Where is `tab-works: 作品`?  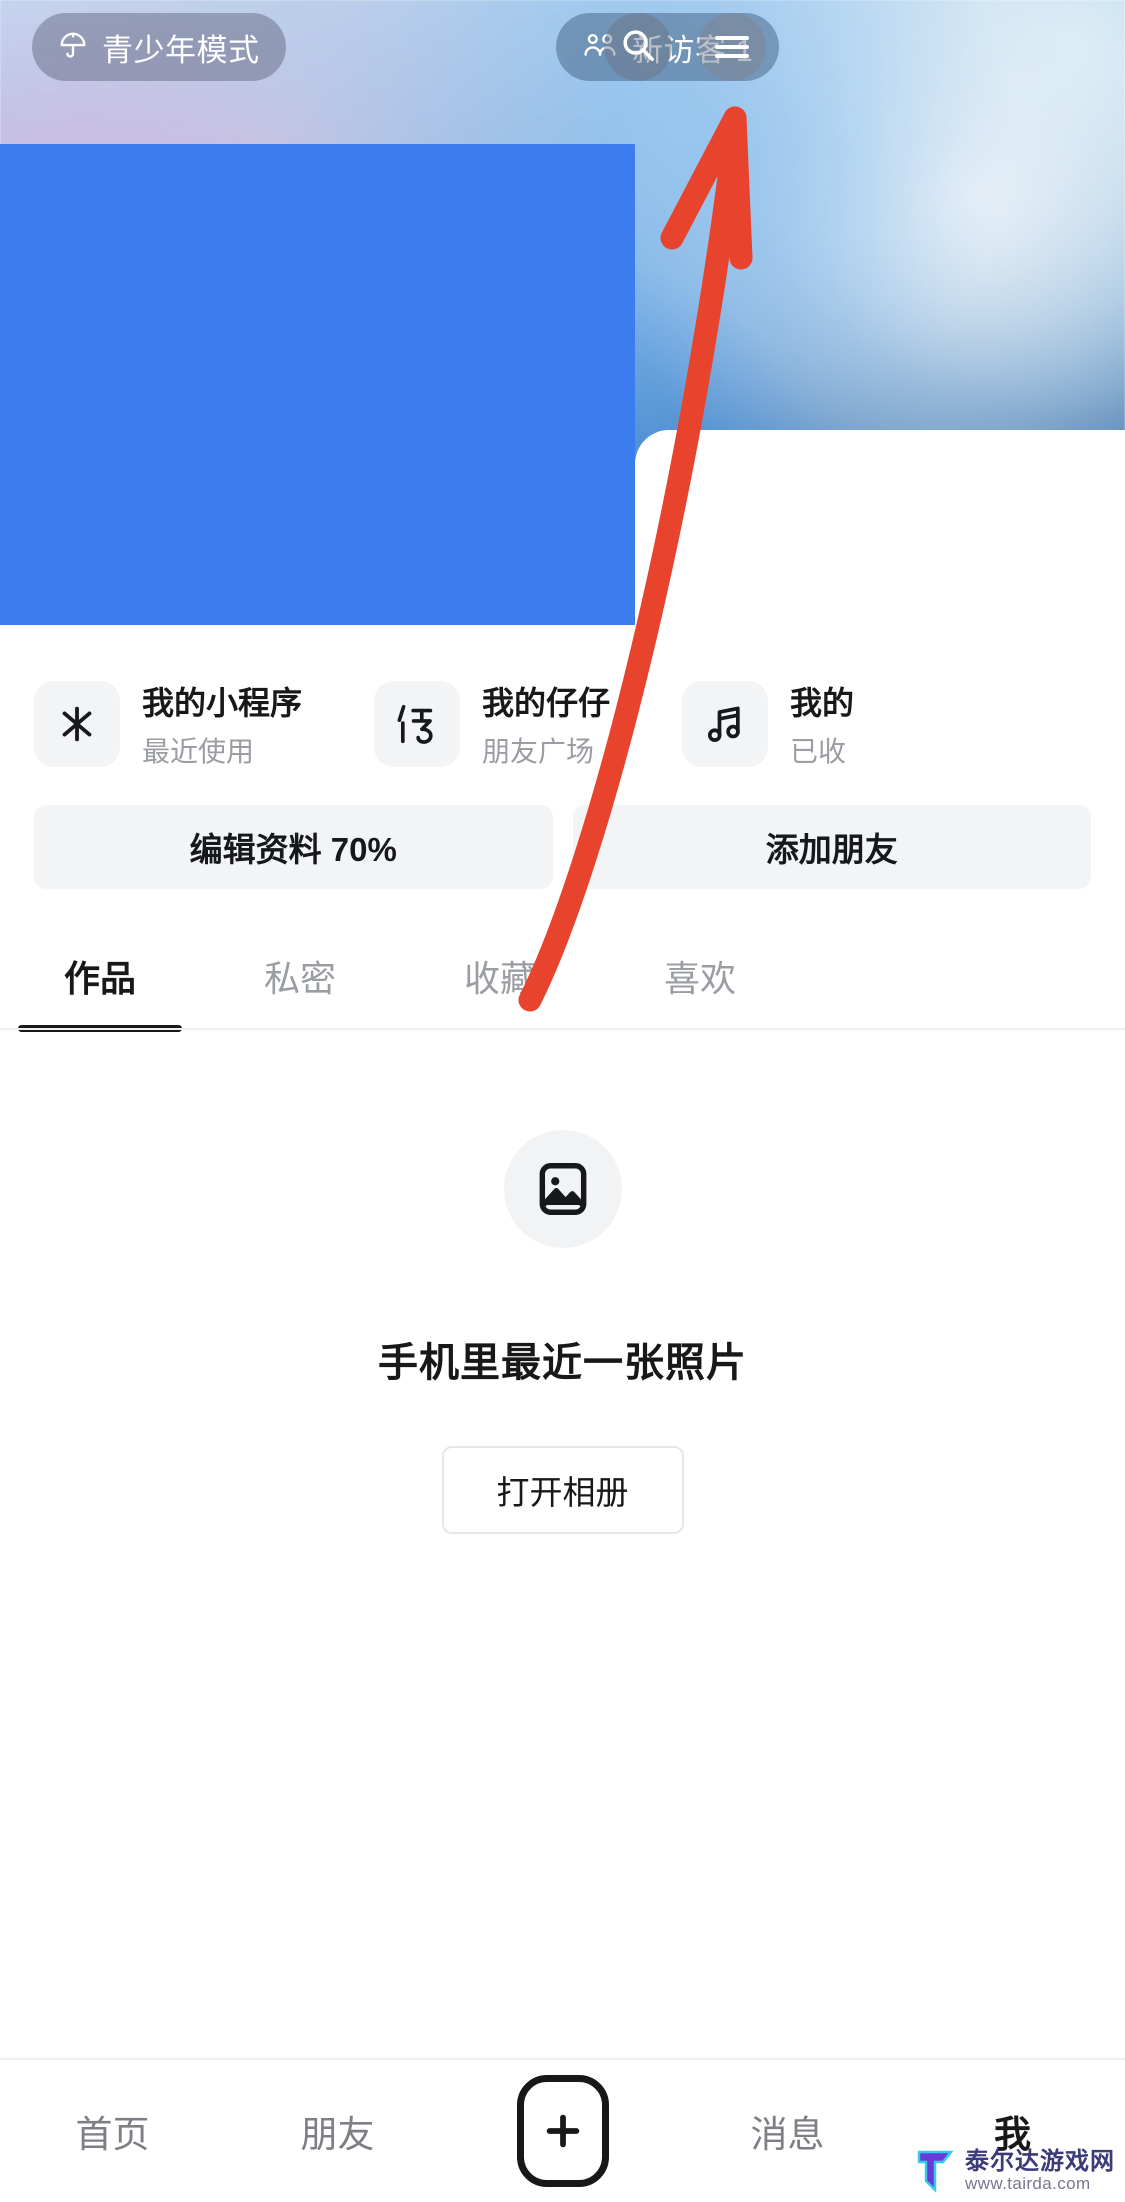
tab-works: 作品 is located at coordinates (100, 976).